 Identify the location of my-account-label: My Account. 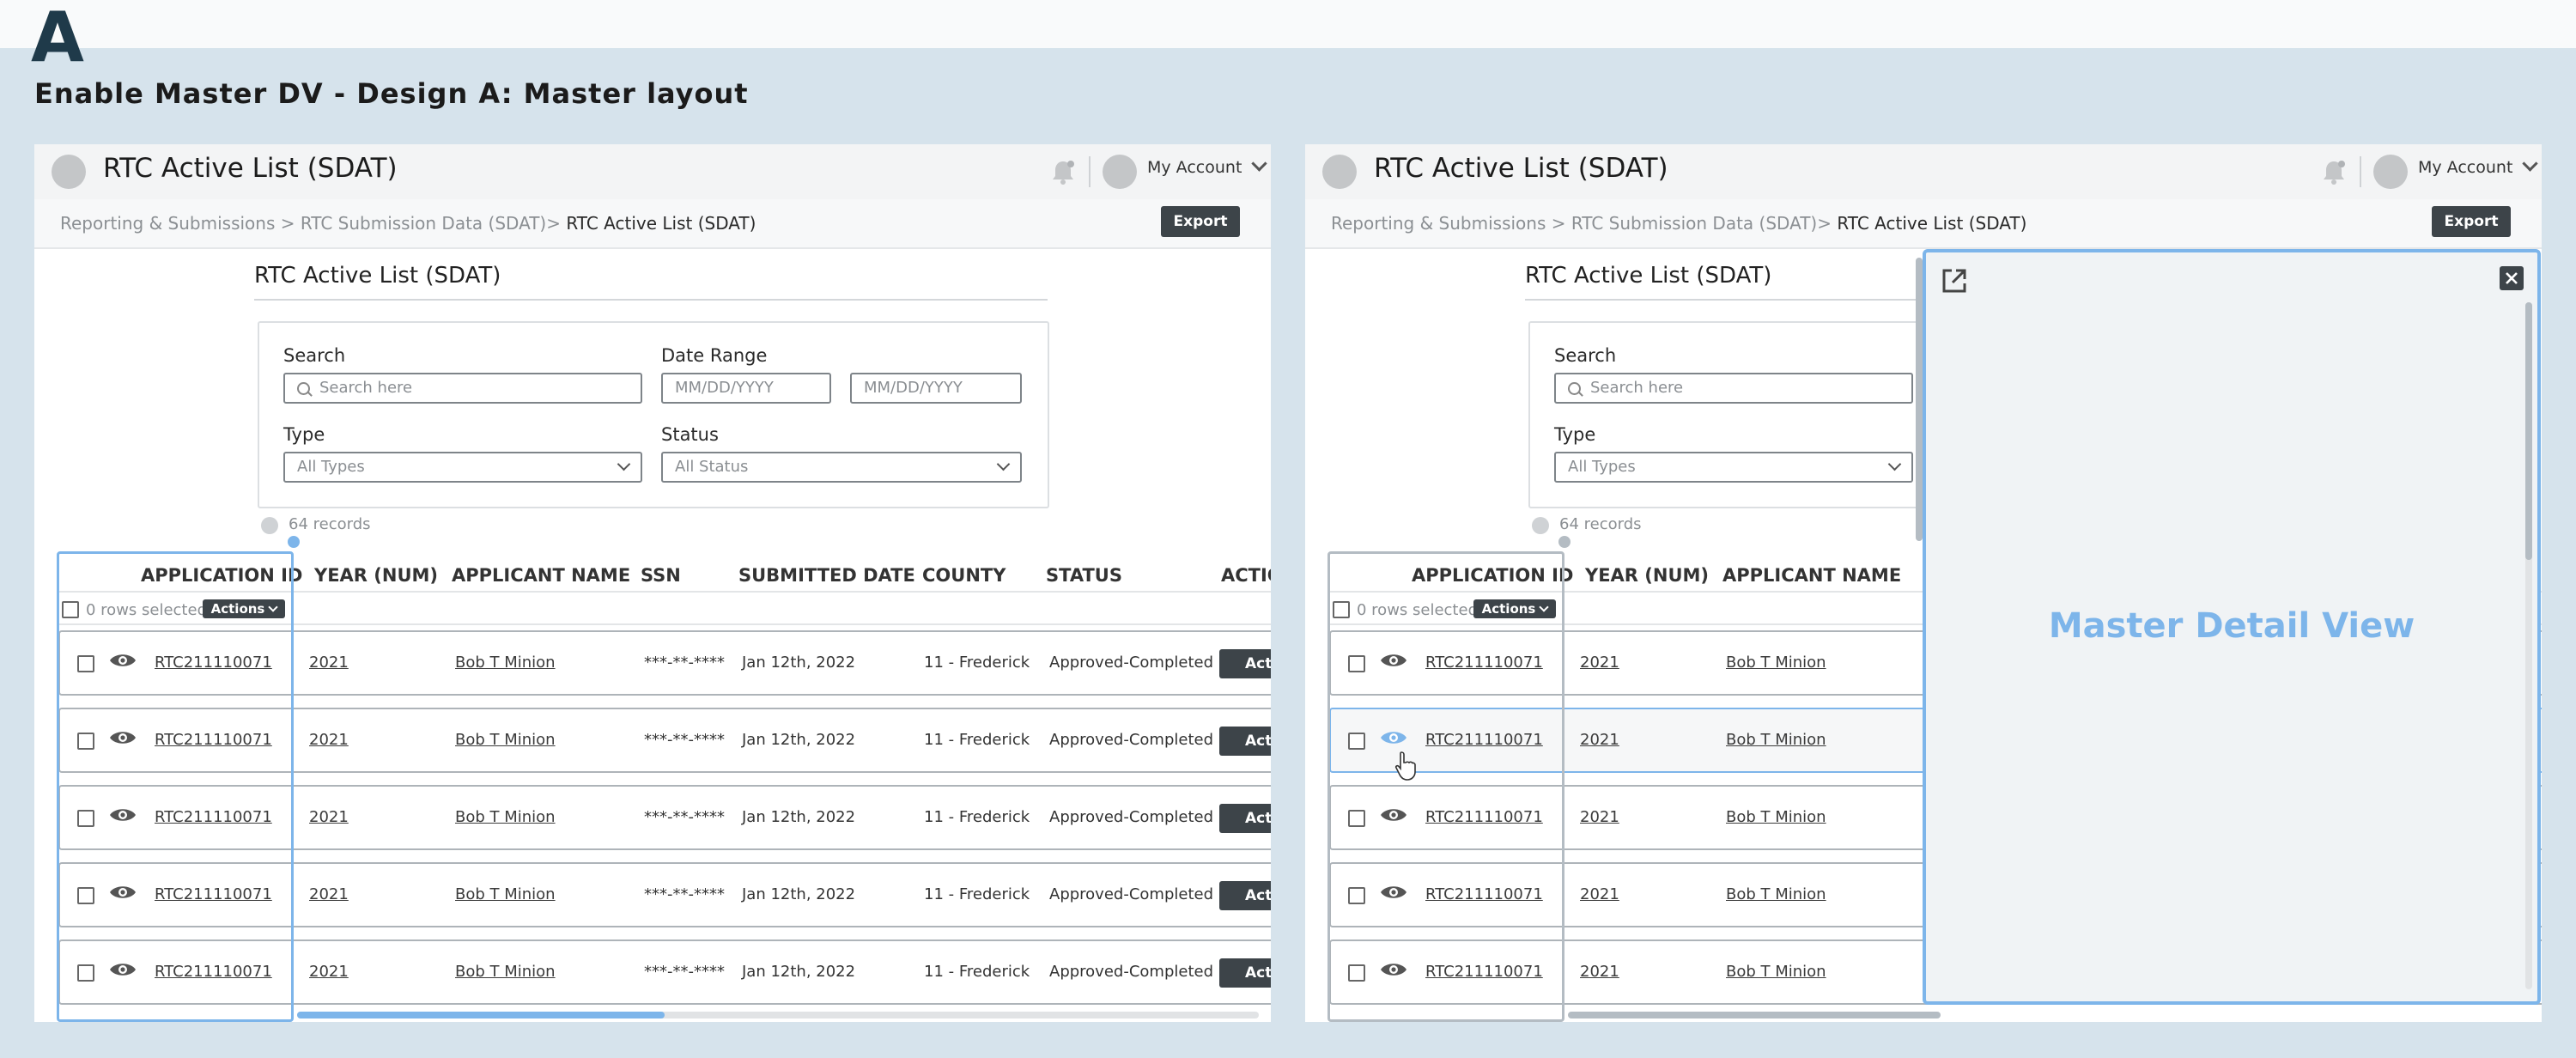
(1195, 167).